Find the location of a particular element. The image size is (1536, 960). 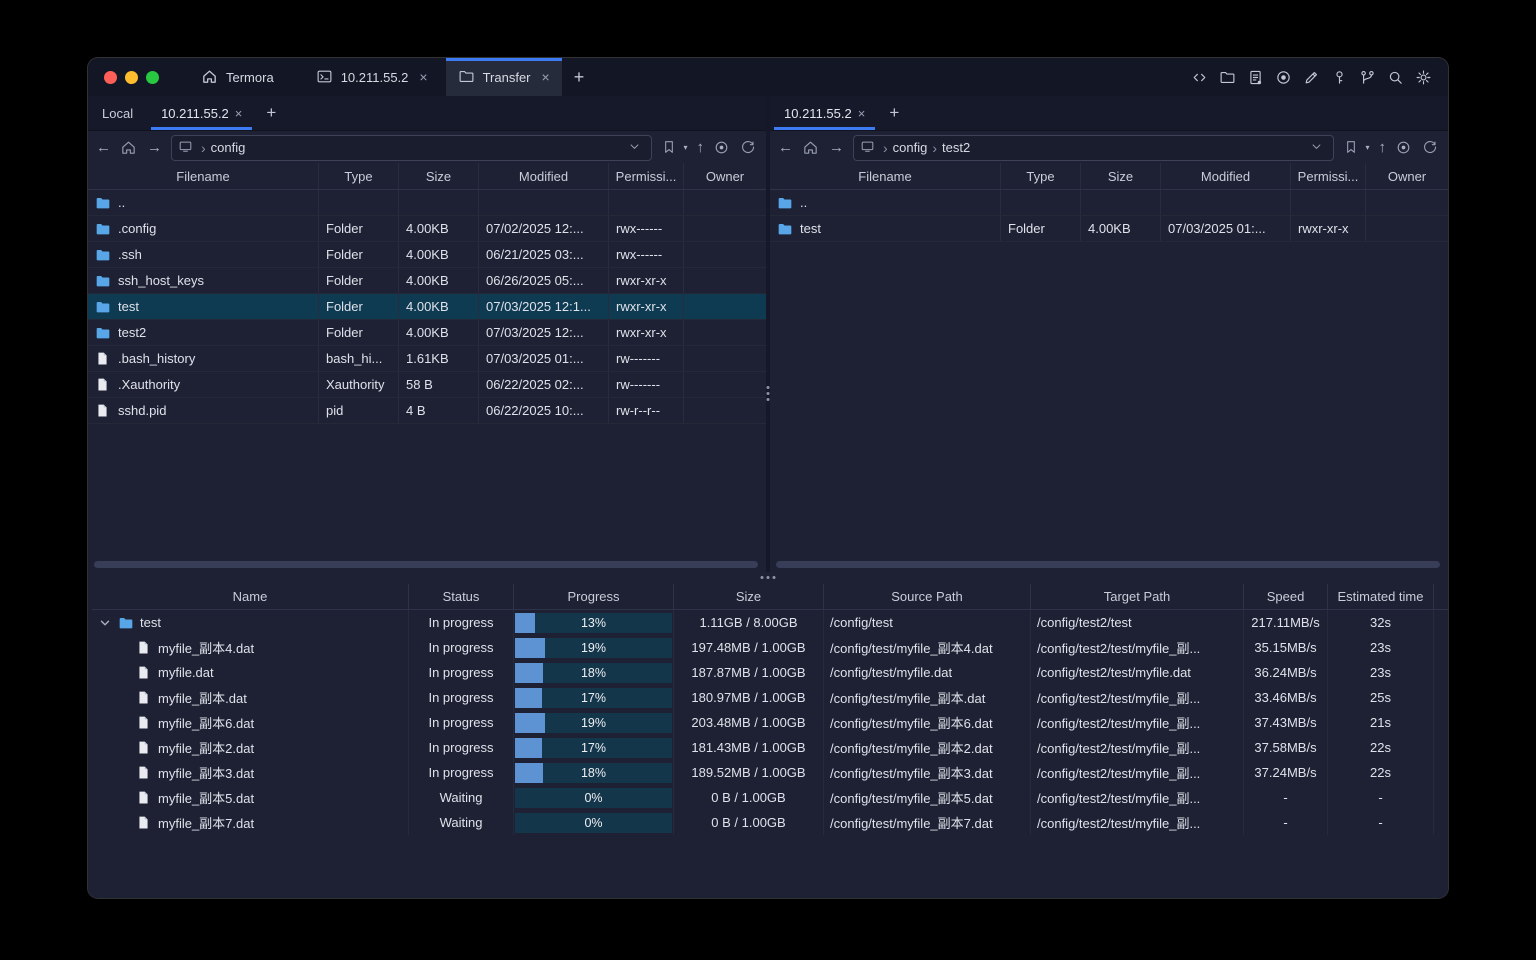

column-name: Name is located at coordinates (250, 596).